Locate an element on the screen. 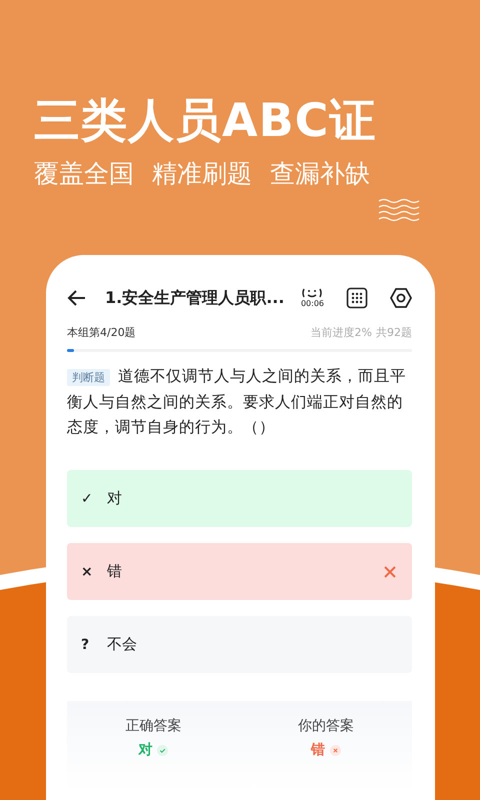 This screenshot has width=480, height=800. answer-option: ✓ 对 is located at coordinates (239, 498).